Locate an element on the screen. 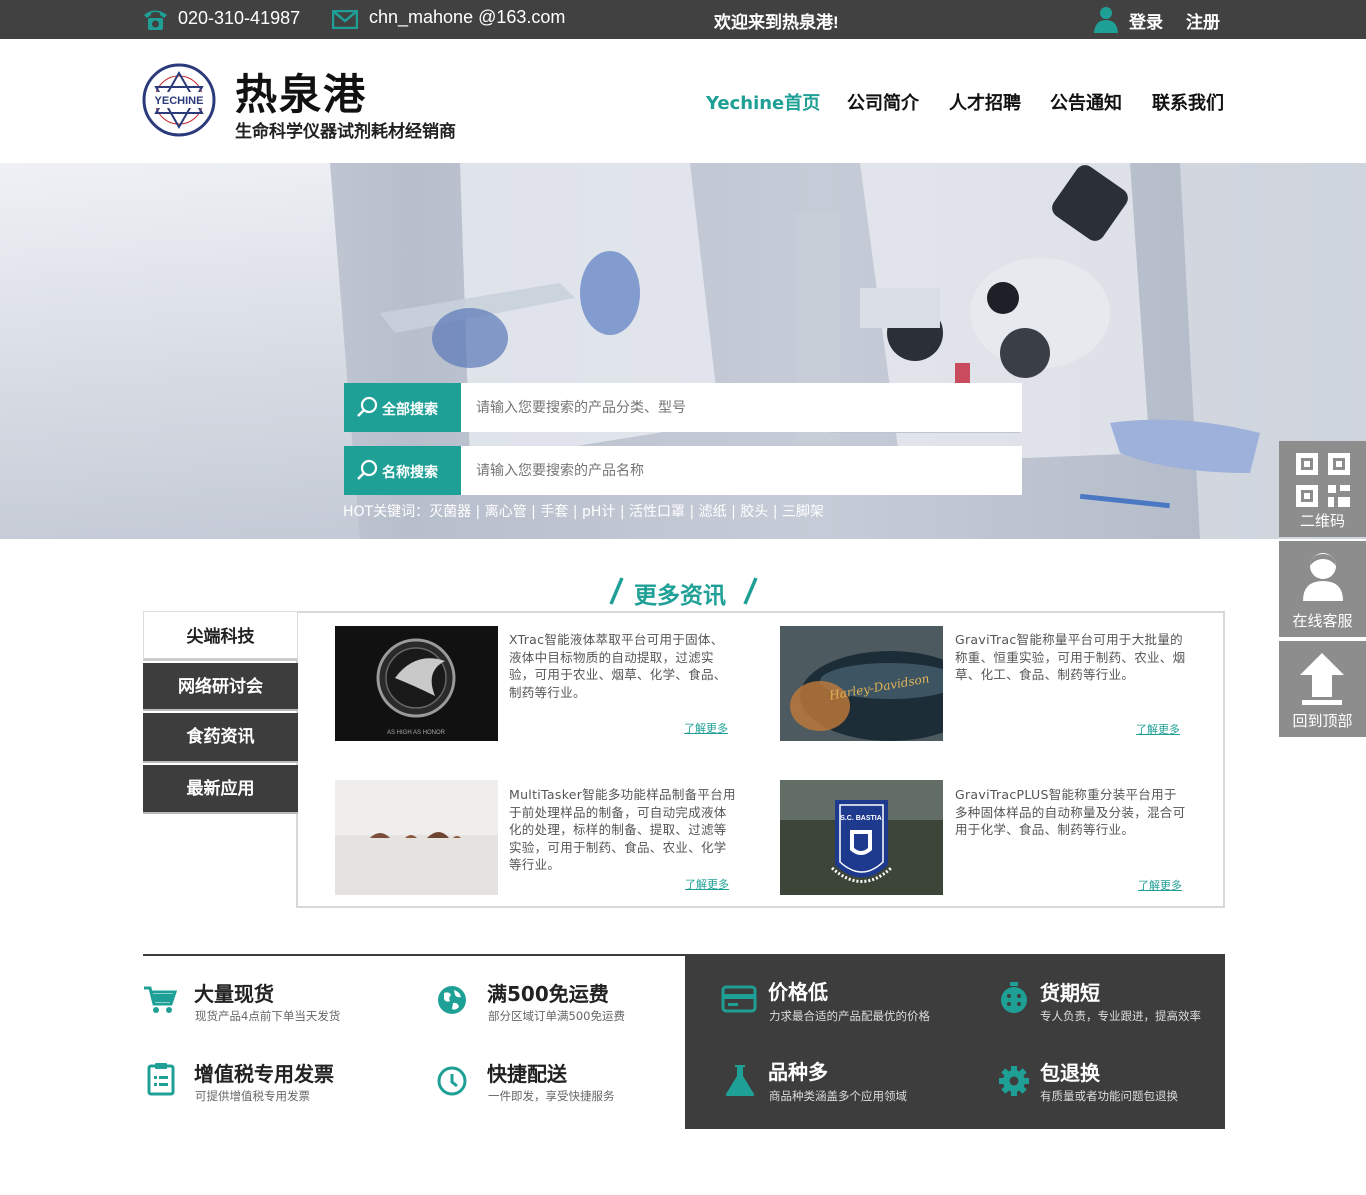 The image size is (1366, 1195). phone-icon is located at coordinates (155, 20).